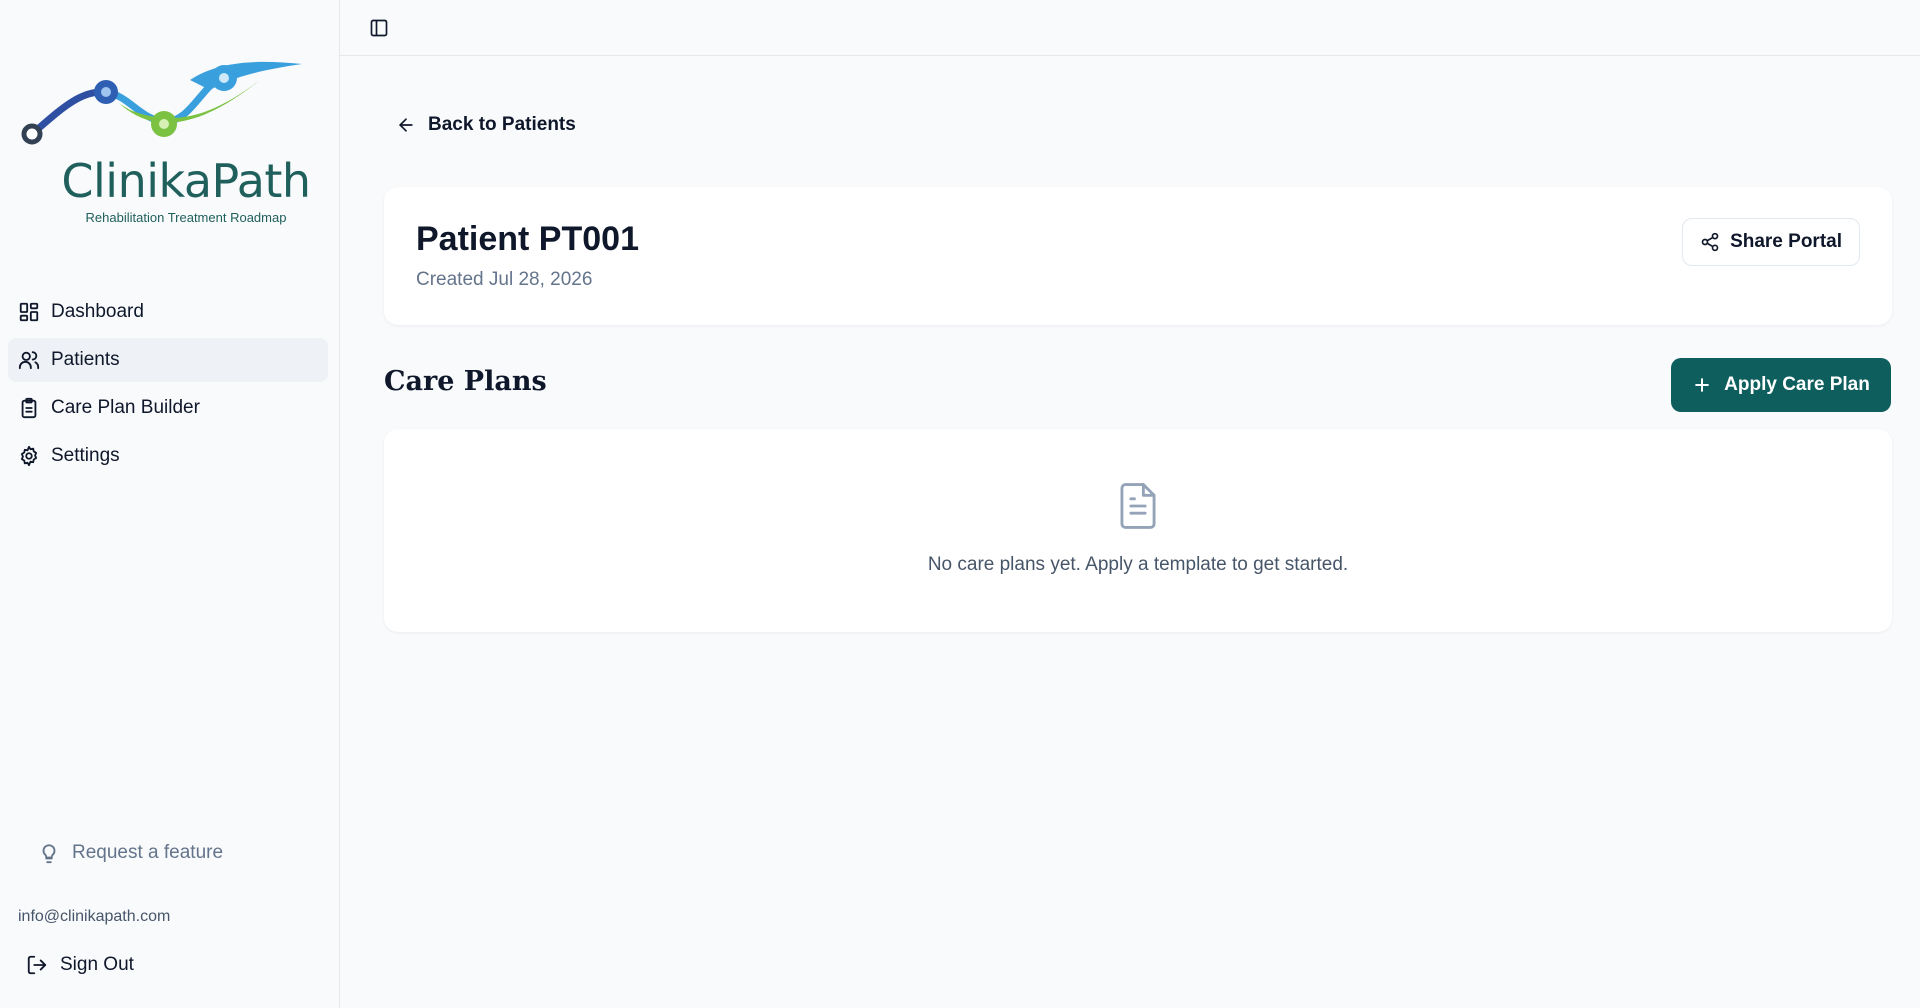 This screenshot has width=1920, height=1008. Describe the element at coordinates (1797, 384) in the screenshot. I see `apply-care-plan-label: Apply Care Plan` at that location.